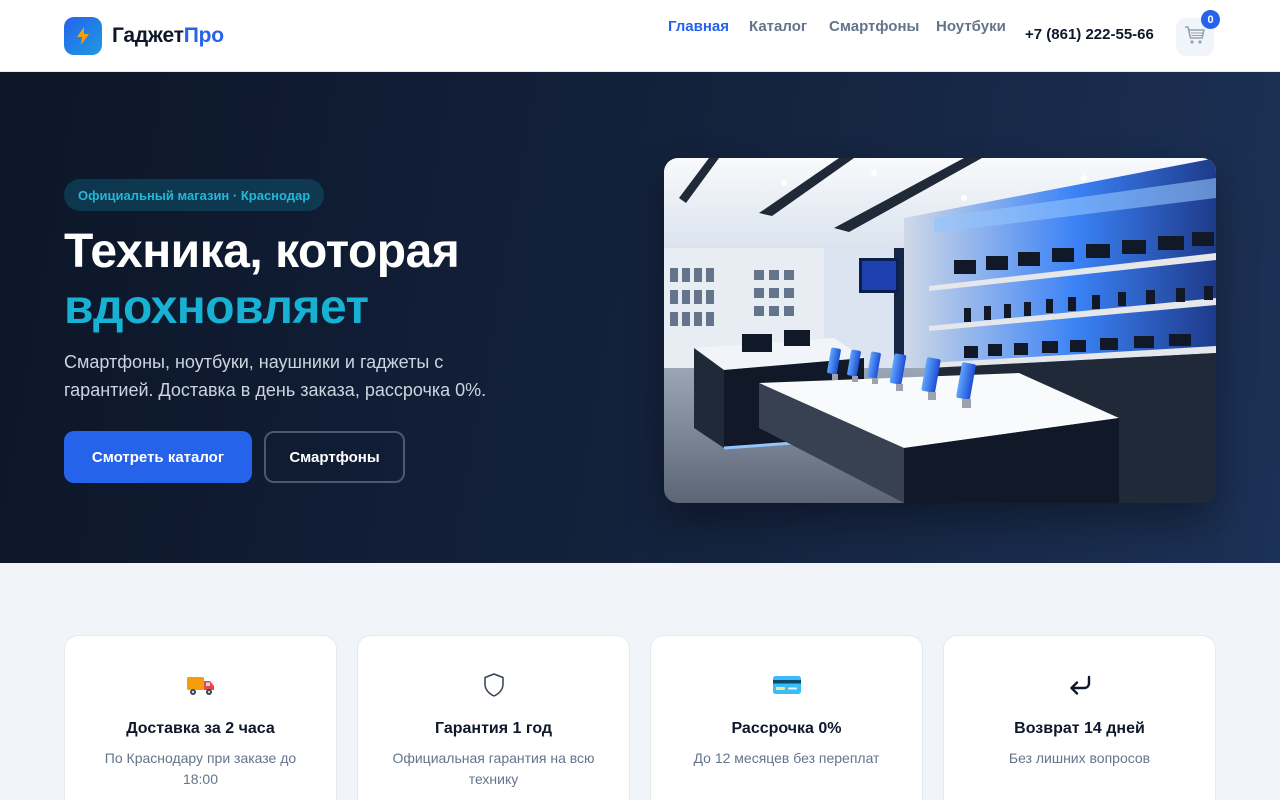 This screenshot has width=1280, height=800. I want to click on nav-laptops: Ноутбуки, so click(971, 26).